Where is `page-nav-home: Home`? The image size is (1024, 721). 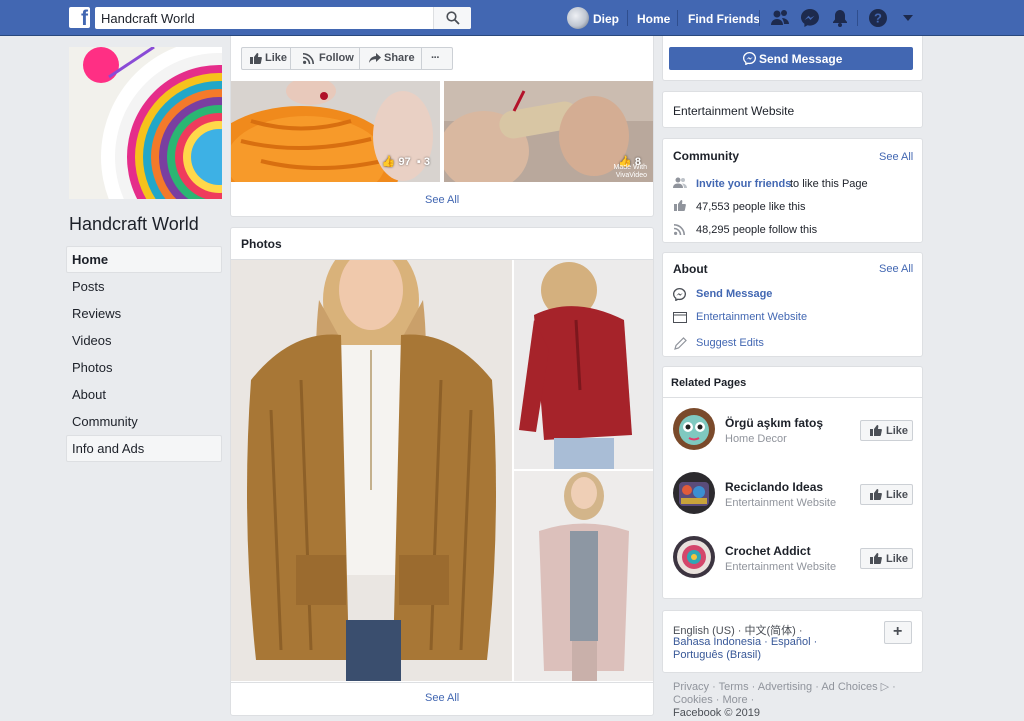
page-nav-home: Home is located at coordinates (144, 259).